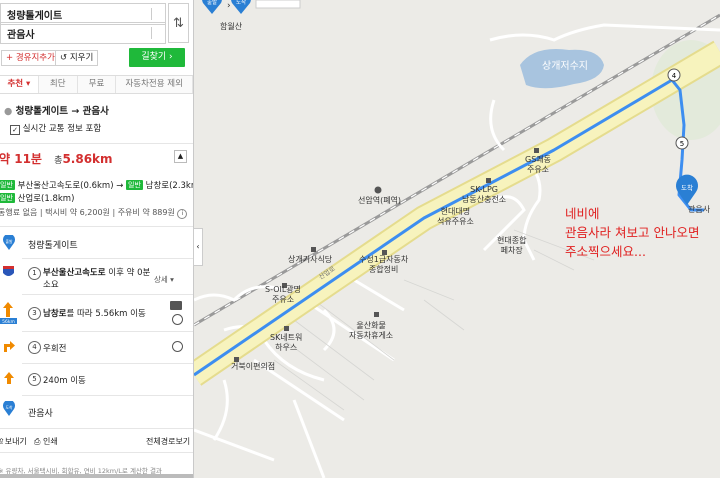 This screenshot has height=478, width=720. Describe the element at coordinates (180, 156) in the screenshot. I see `collapse-summary-icon: ▲` at that location.